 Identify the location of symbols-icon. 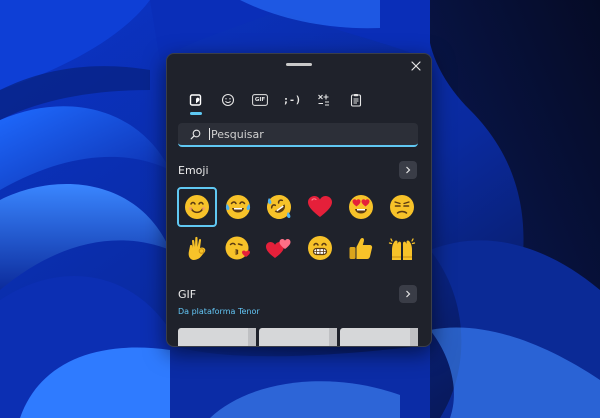
(323, 100).